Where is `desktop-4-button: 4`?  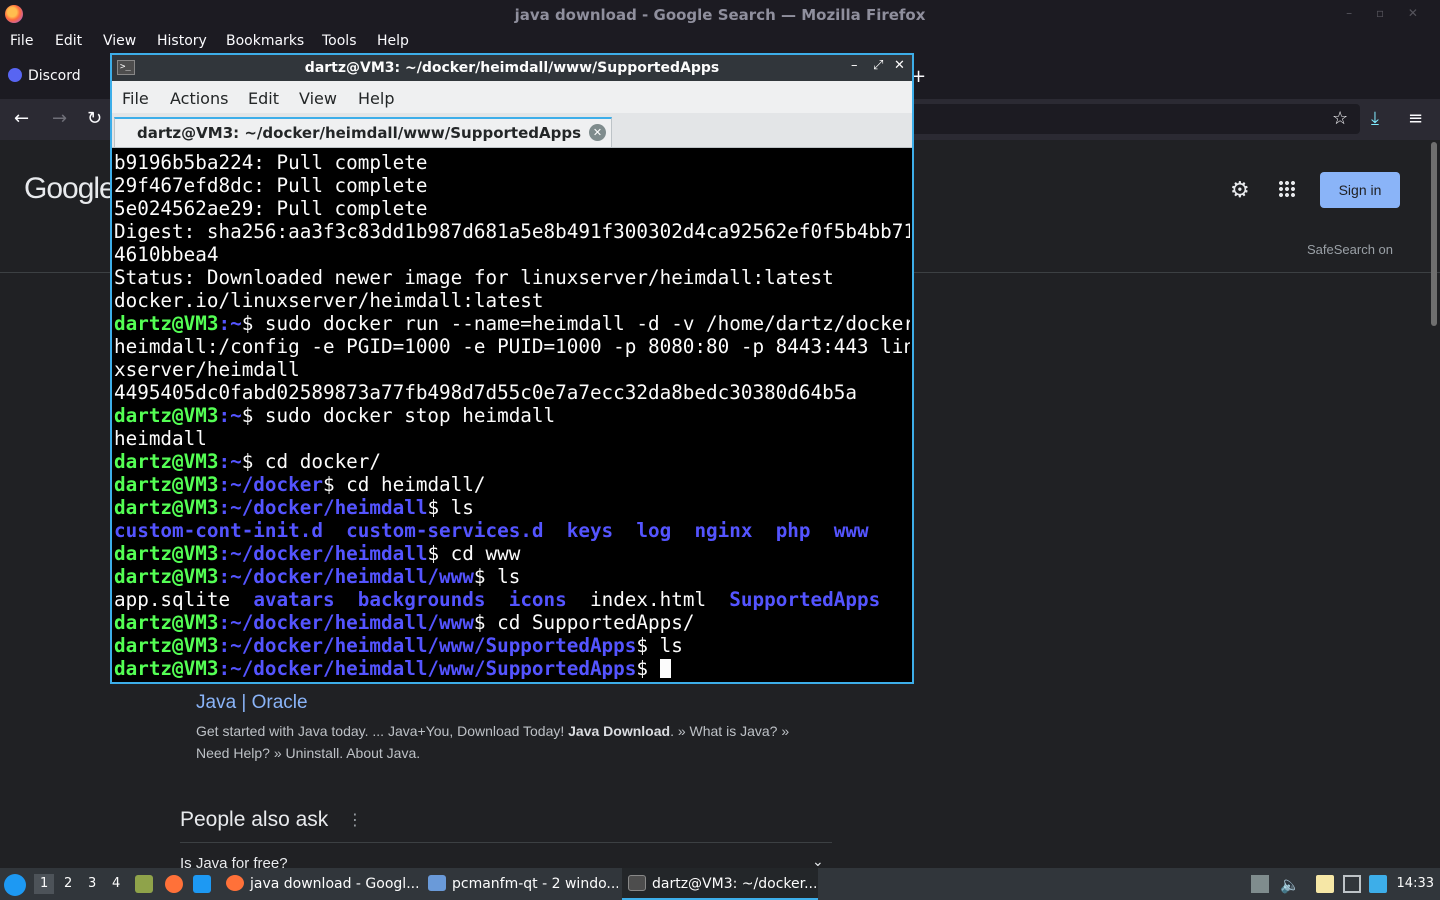 desktop-4-button: 4 is located at coordinates (116, 883).